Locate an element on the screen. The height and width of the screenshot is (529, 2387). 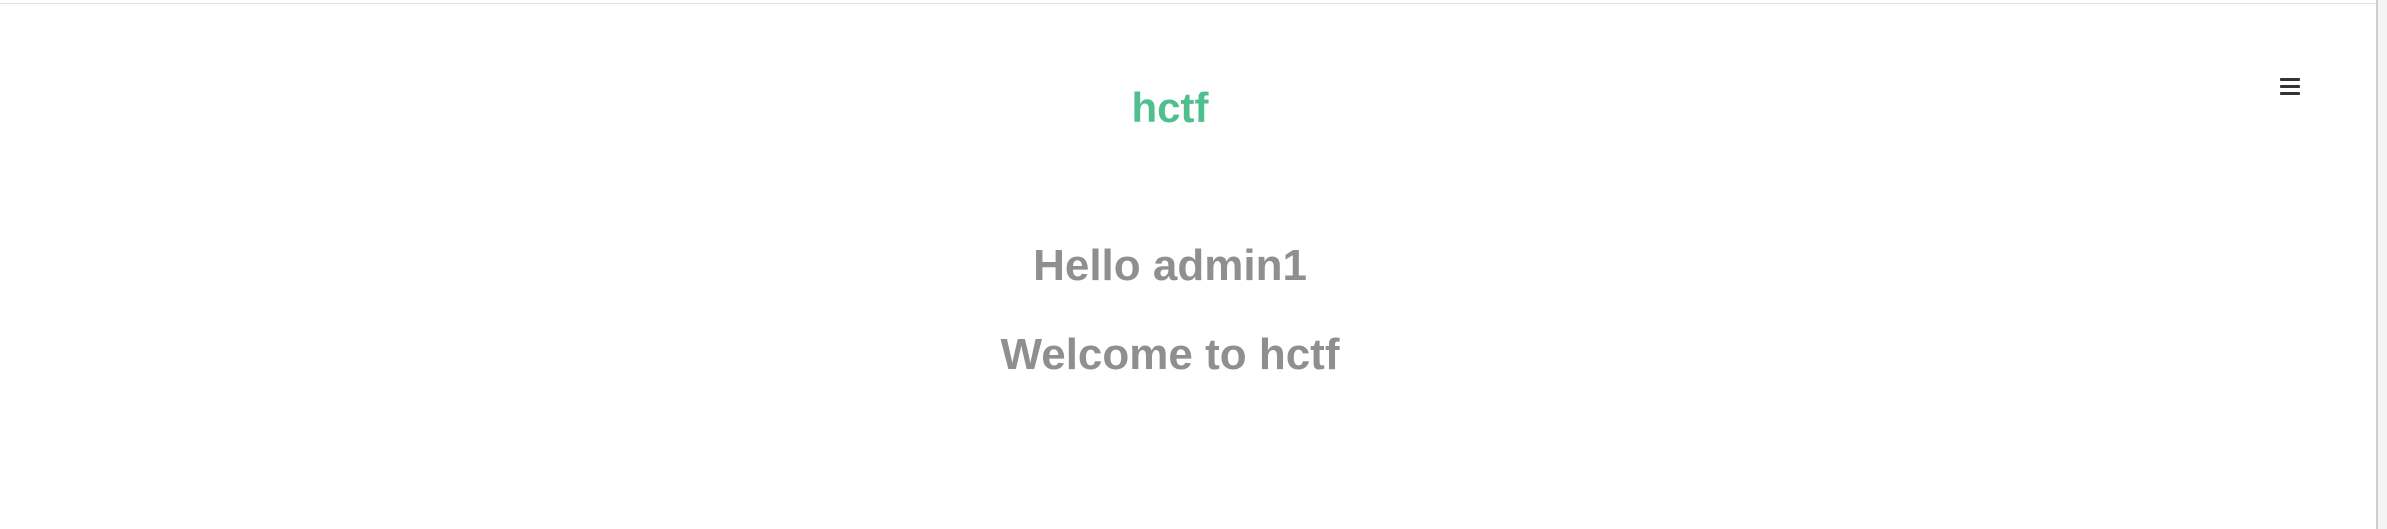
welcome-heading: Welcome to hctf is located at coordinates (1170, 354).